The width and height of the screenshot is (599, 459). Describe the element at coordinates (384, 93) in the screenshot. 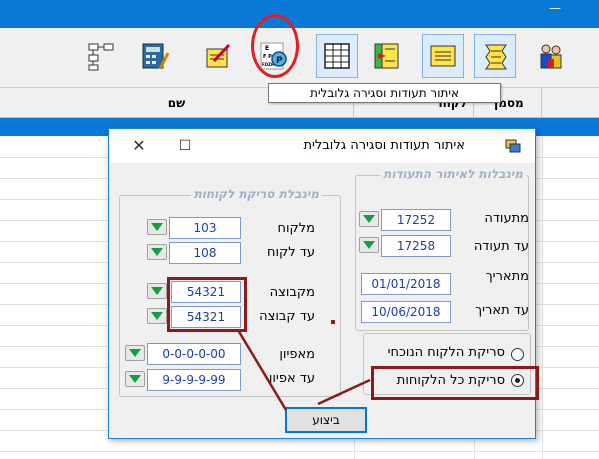

I see `toolbar-tooltip: איתור תעודות וסגירה גלובלית` at that location.